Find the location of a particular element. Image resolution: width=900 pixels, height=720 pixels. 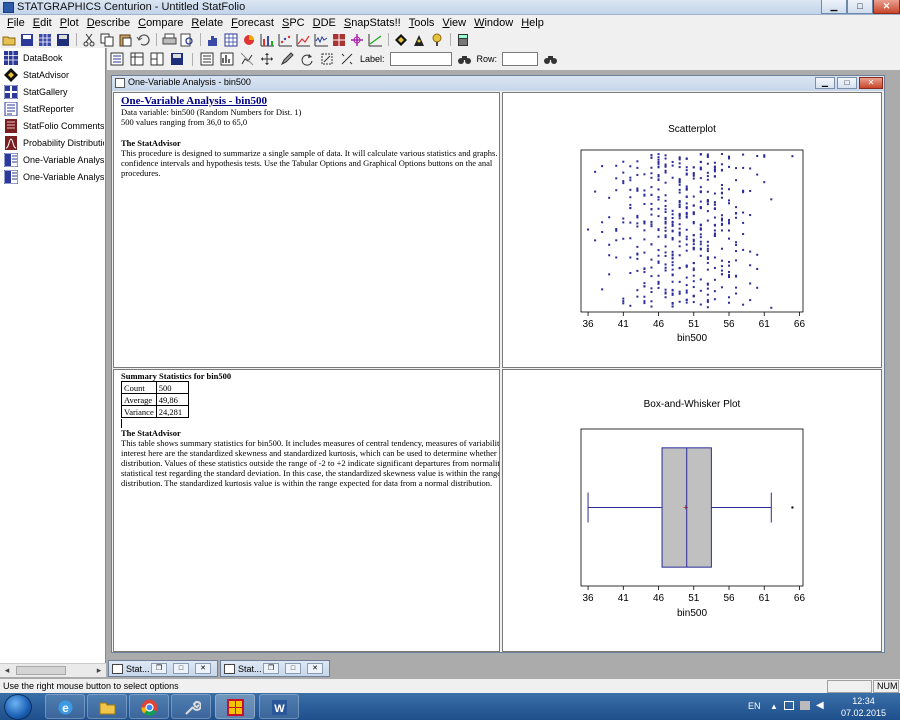

taskbar-statgraphics-button is located at coordinates (235, 706).